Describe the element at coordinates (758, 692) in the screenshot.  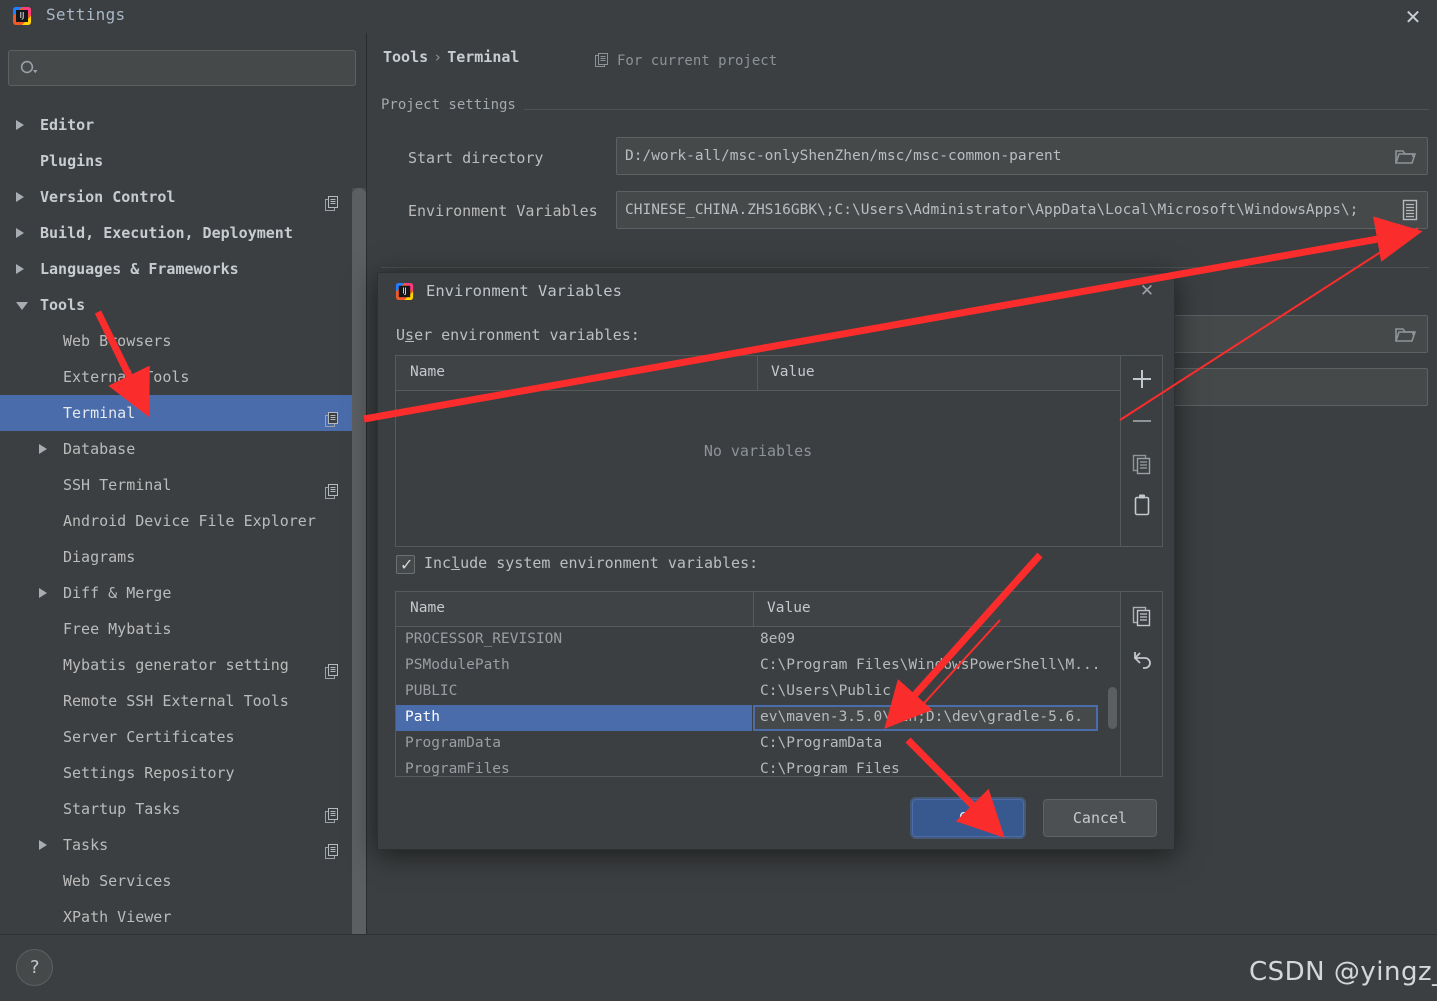
I see `table-row: PUBLIC C:\Users\Public` at that location.